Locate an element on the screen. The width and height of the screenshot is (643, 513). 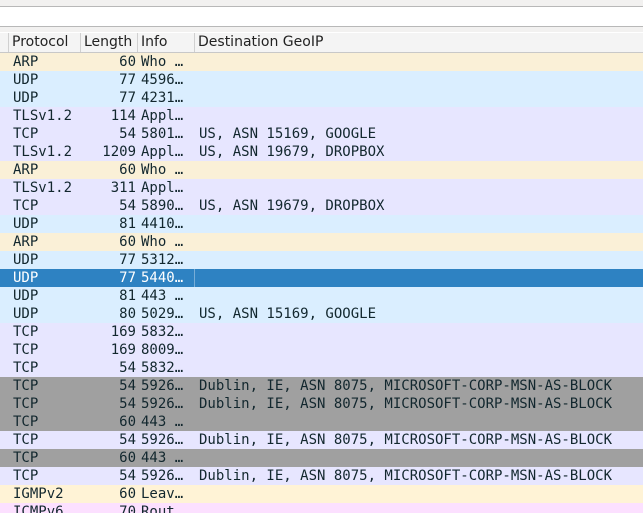
packet-length: 70 is located at coordinates (127, 508).